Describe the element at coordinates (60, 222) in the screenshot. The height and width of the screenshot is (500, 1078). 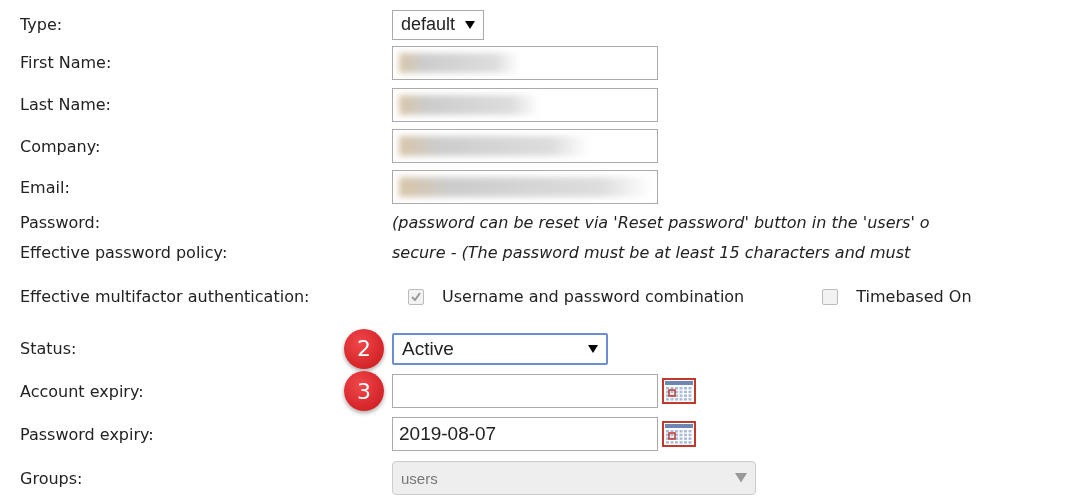
I see `field-label: Password:` at that location.